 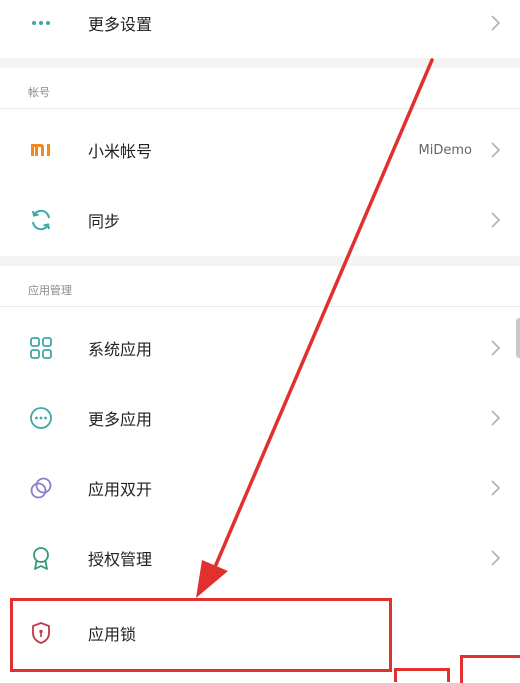 What do you see at coordinates (518, 338) in the screenshot?
I see `scrollbar-thumb` at bounding box center [518, 338].